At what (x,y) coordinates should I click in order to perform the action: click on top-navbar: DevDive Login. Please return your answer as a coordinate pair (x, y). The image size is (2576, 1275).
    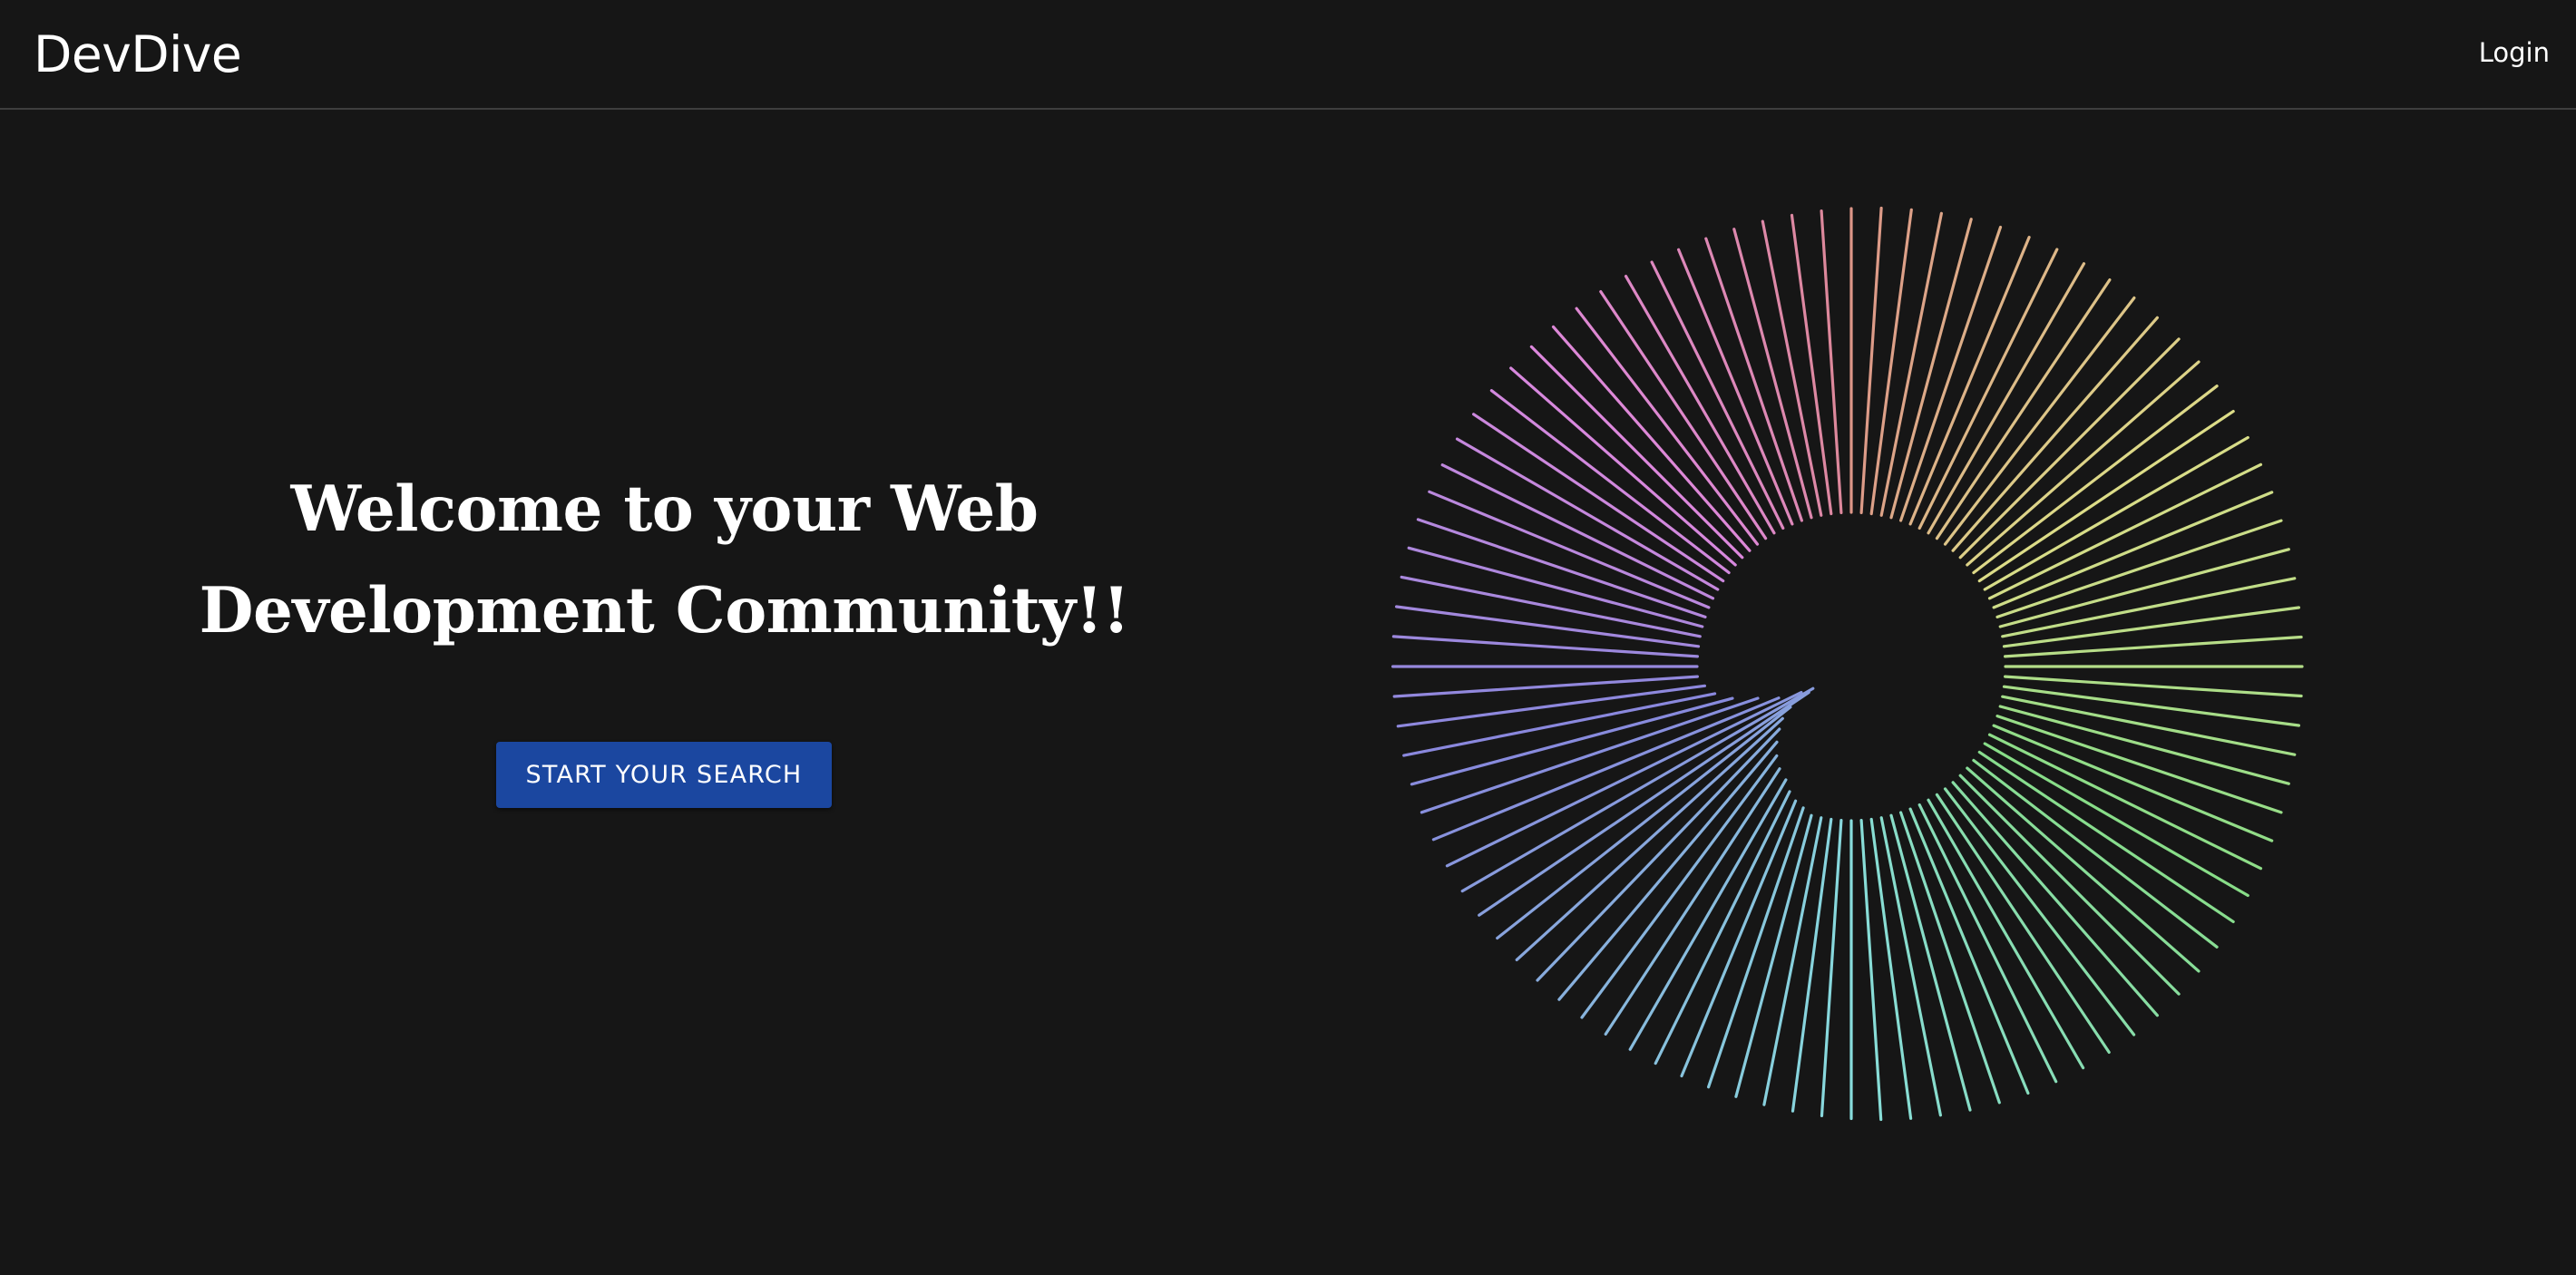
    Looking at the image, I should click on (1288, 55).